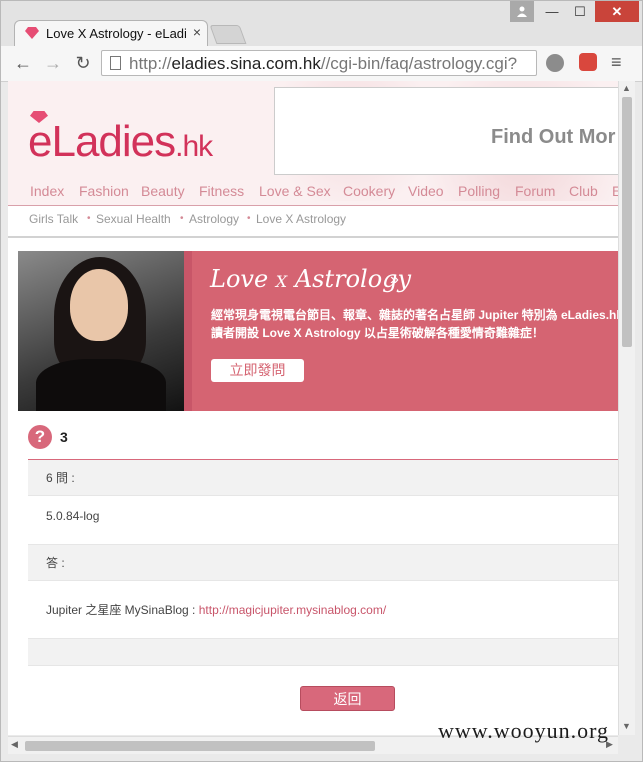  What do you see at coordinates (221, 191) in the screenshot?
I see `nav-item: Fitness` at bounding box center [221, 191].